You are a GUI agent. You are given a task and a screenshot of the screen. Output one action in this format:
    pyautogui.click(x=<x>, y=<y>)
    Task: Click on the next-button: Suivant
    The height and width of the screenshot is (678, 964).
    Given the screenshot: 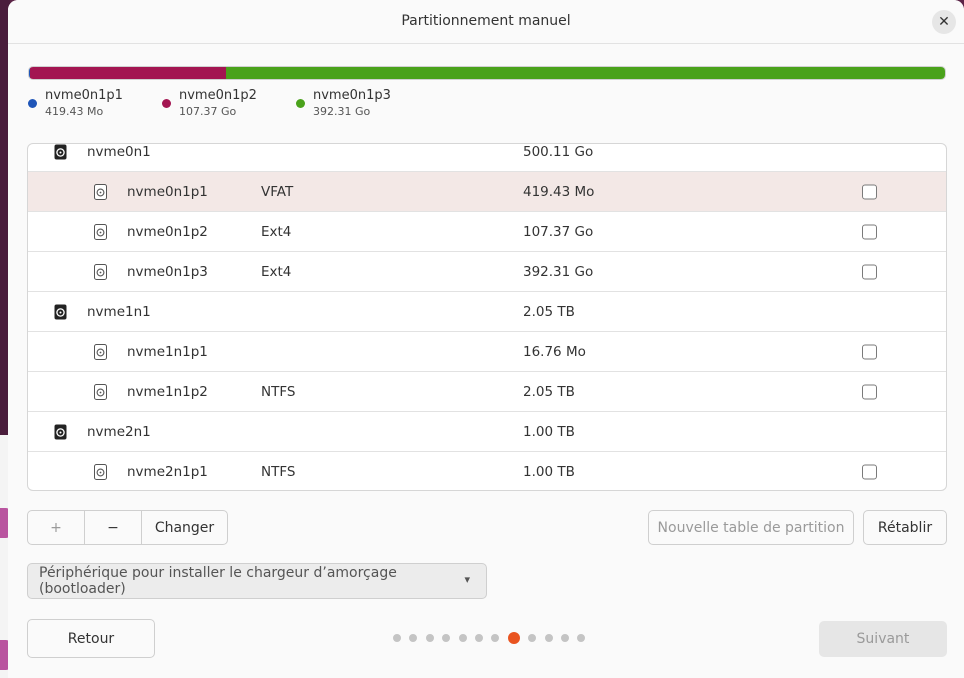 What is the action you would take?
    pyautogui.click(x=883, y=639)
    